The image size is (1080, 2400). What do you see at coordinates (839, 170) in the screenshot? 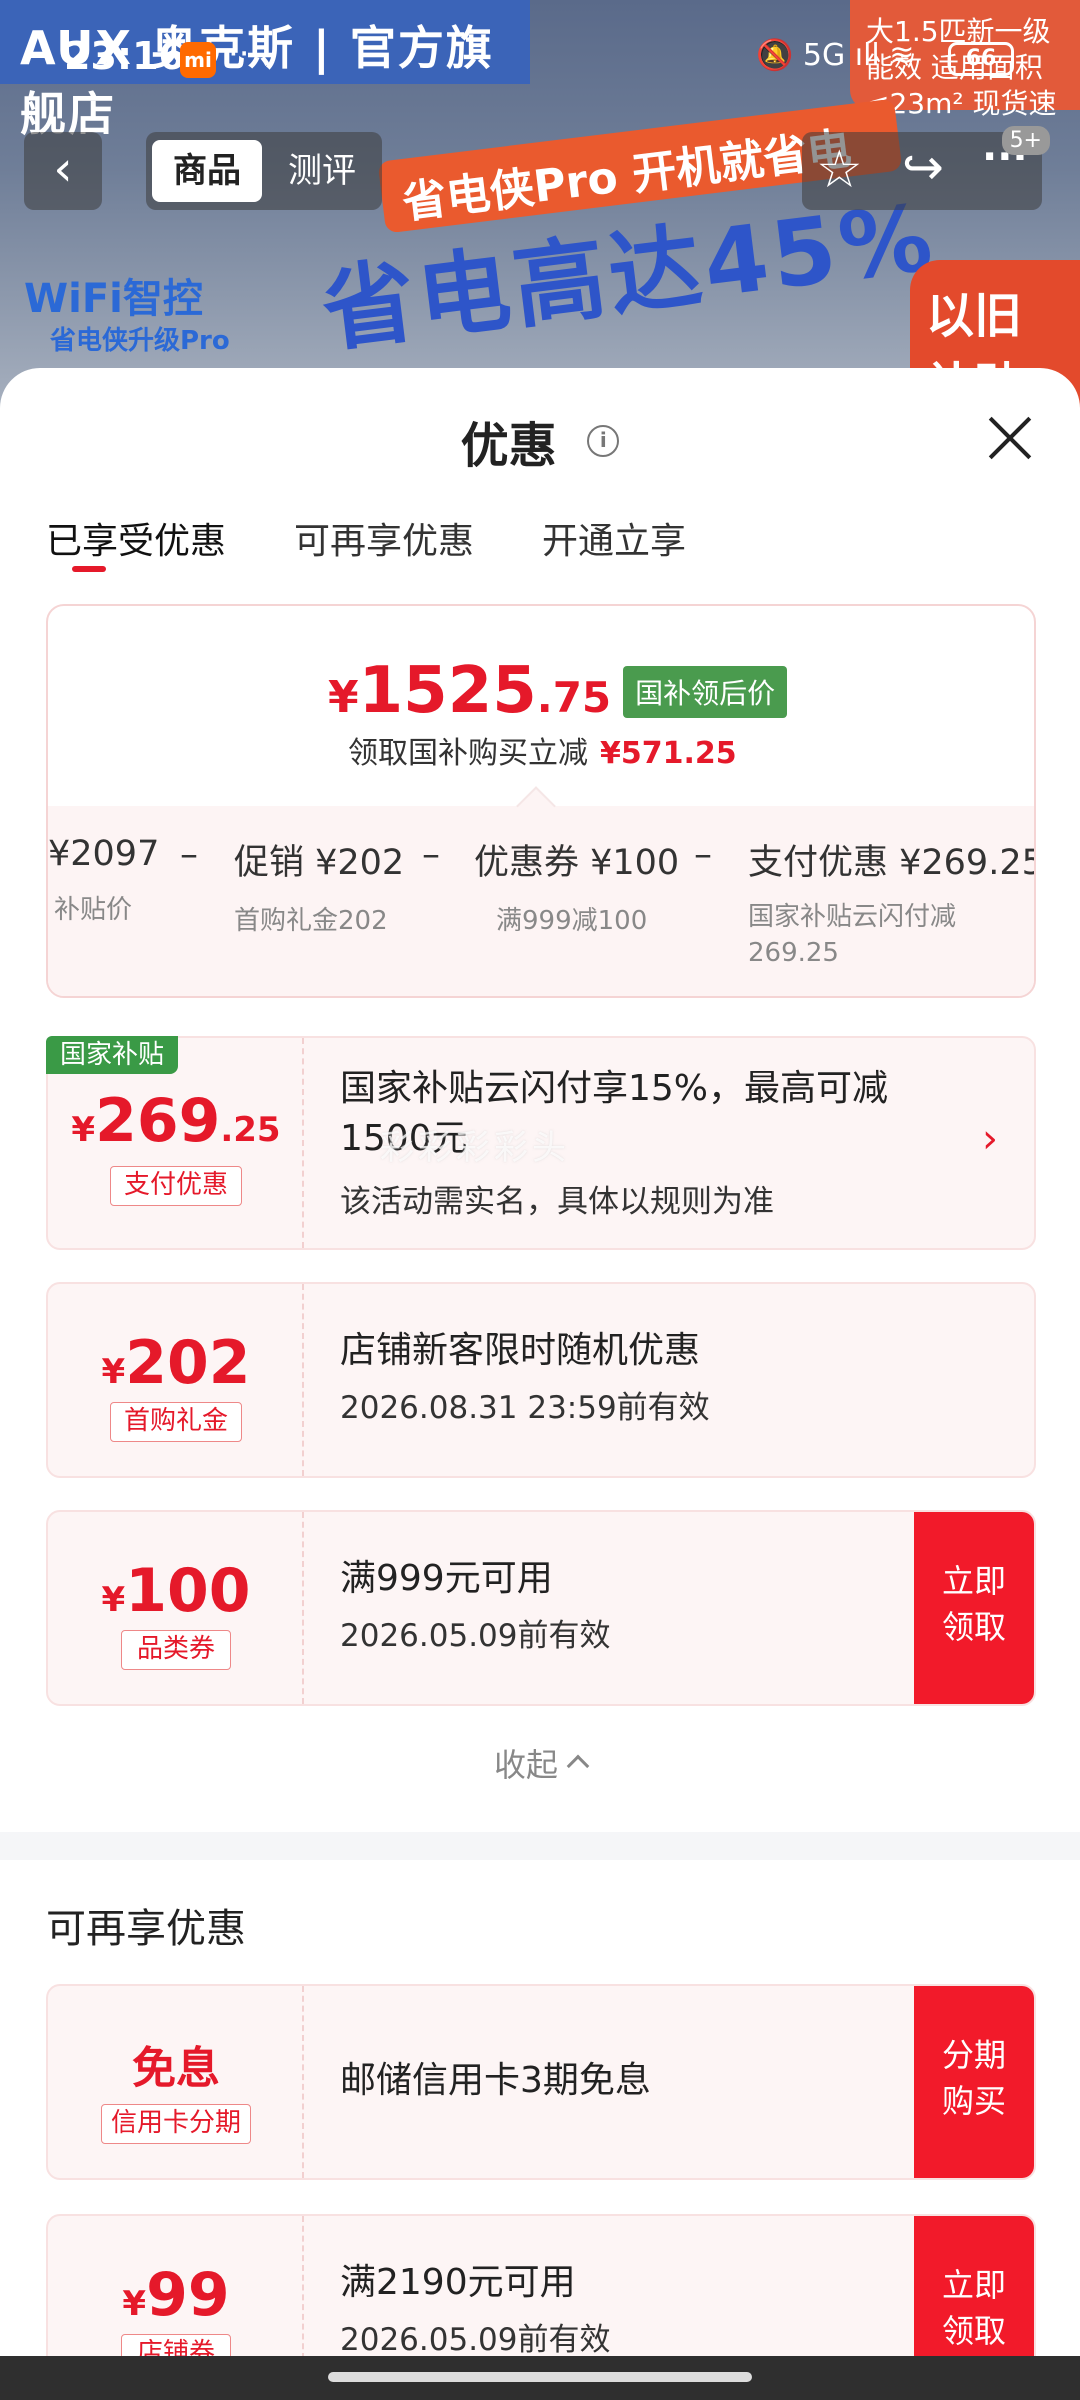
I see `favorite-star-icon: ☆` at bounding box center [839, 170].